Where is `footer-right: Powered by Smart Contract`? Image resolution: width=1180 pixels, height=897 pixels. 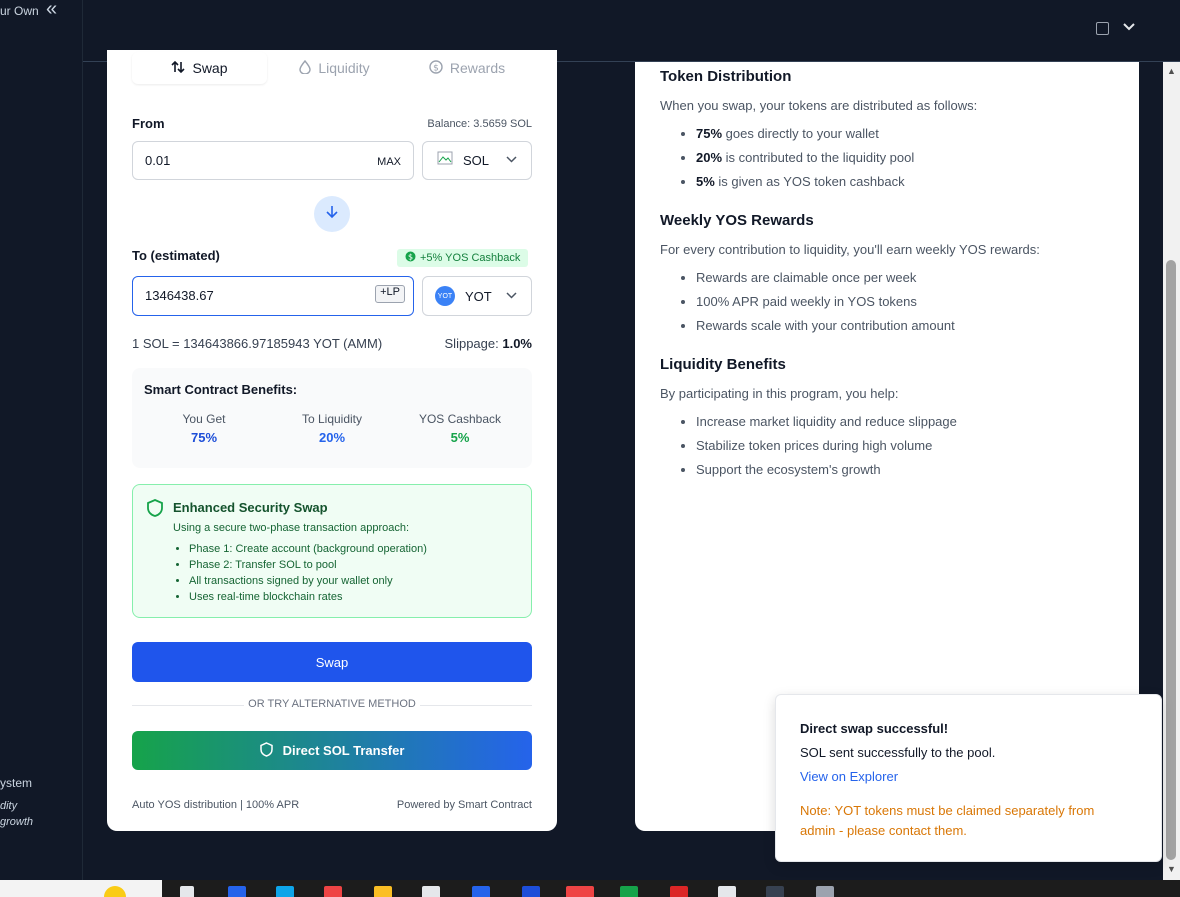
footer-right: Powered by Smart Contract is located at coordinates (464, 805).